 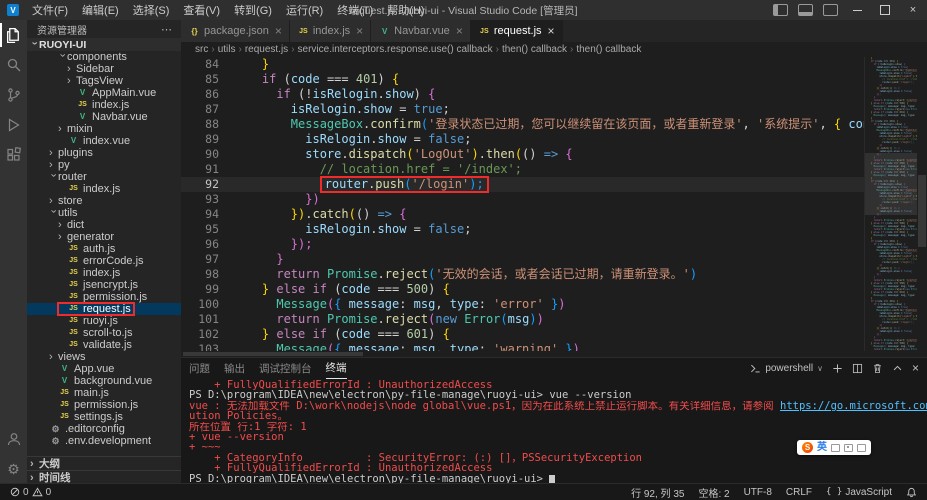 I want to click on tree-item-utils: › utils, so click(x=104, y=213).